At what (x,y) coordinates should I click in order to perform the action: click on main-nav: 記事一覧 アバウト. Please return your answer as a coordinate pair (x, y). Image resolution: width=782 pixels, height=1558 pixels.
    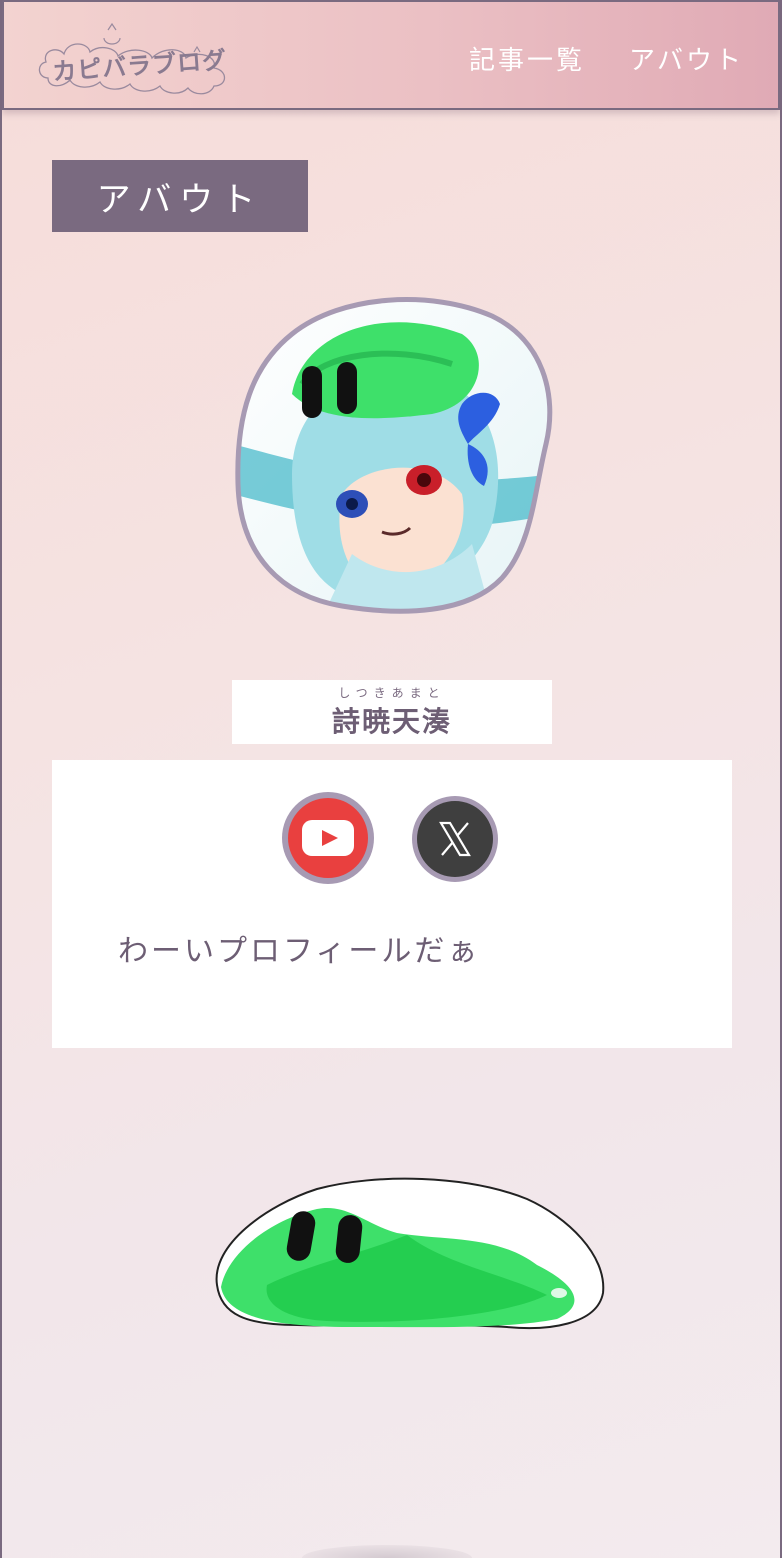
    Looking at the image, I should click on (606, 58).